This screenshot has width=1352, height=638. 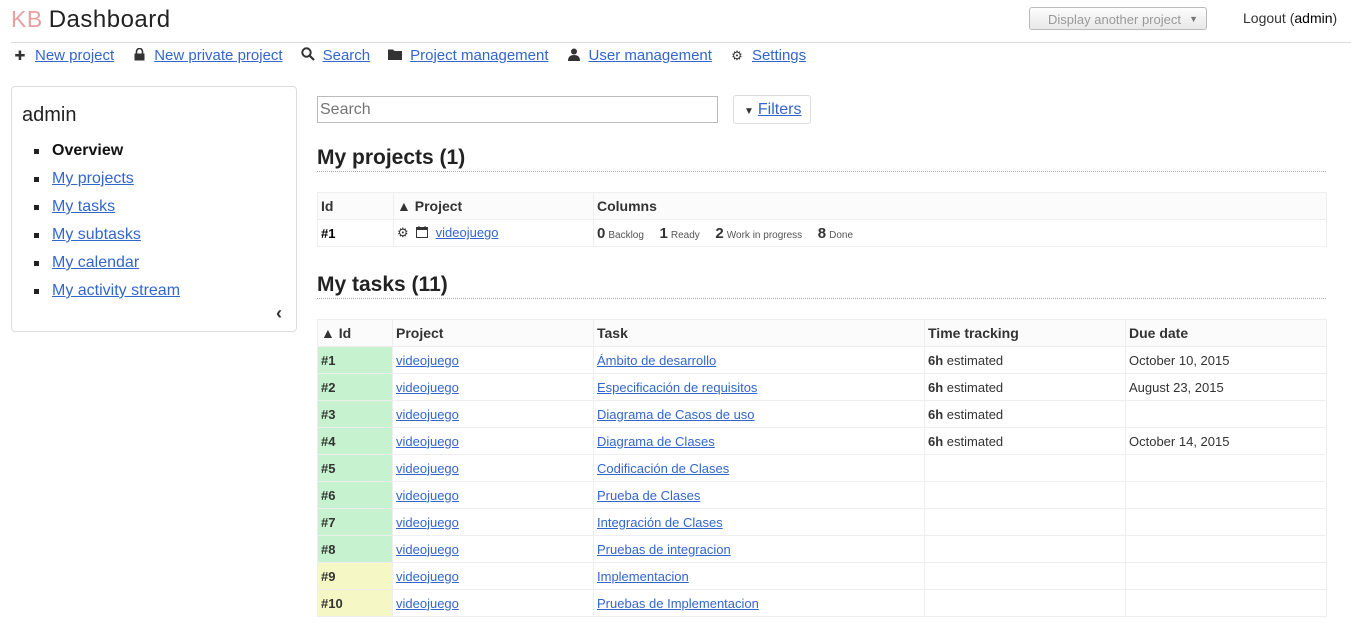 I want to click on task-title-link: Implementacion, so click(x=643, y=576).